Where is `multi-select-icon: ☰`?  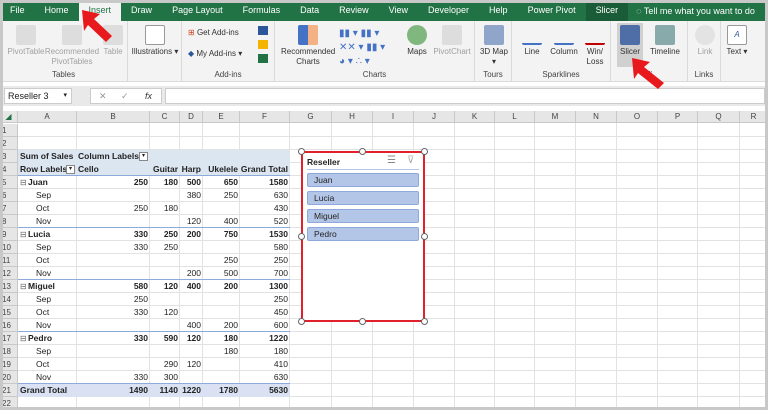 multi-select-icon: ☰ is located at coordinates (391, 160).